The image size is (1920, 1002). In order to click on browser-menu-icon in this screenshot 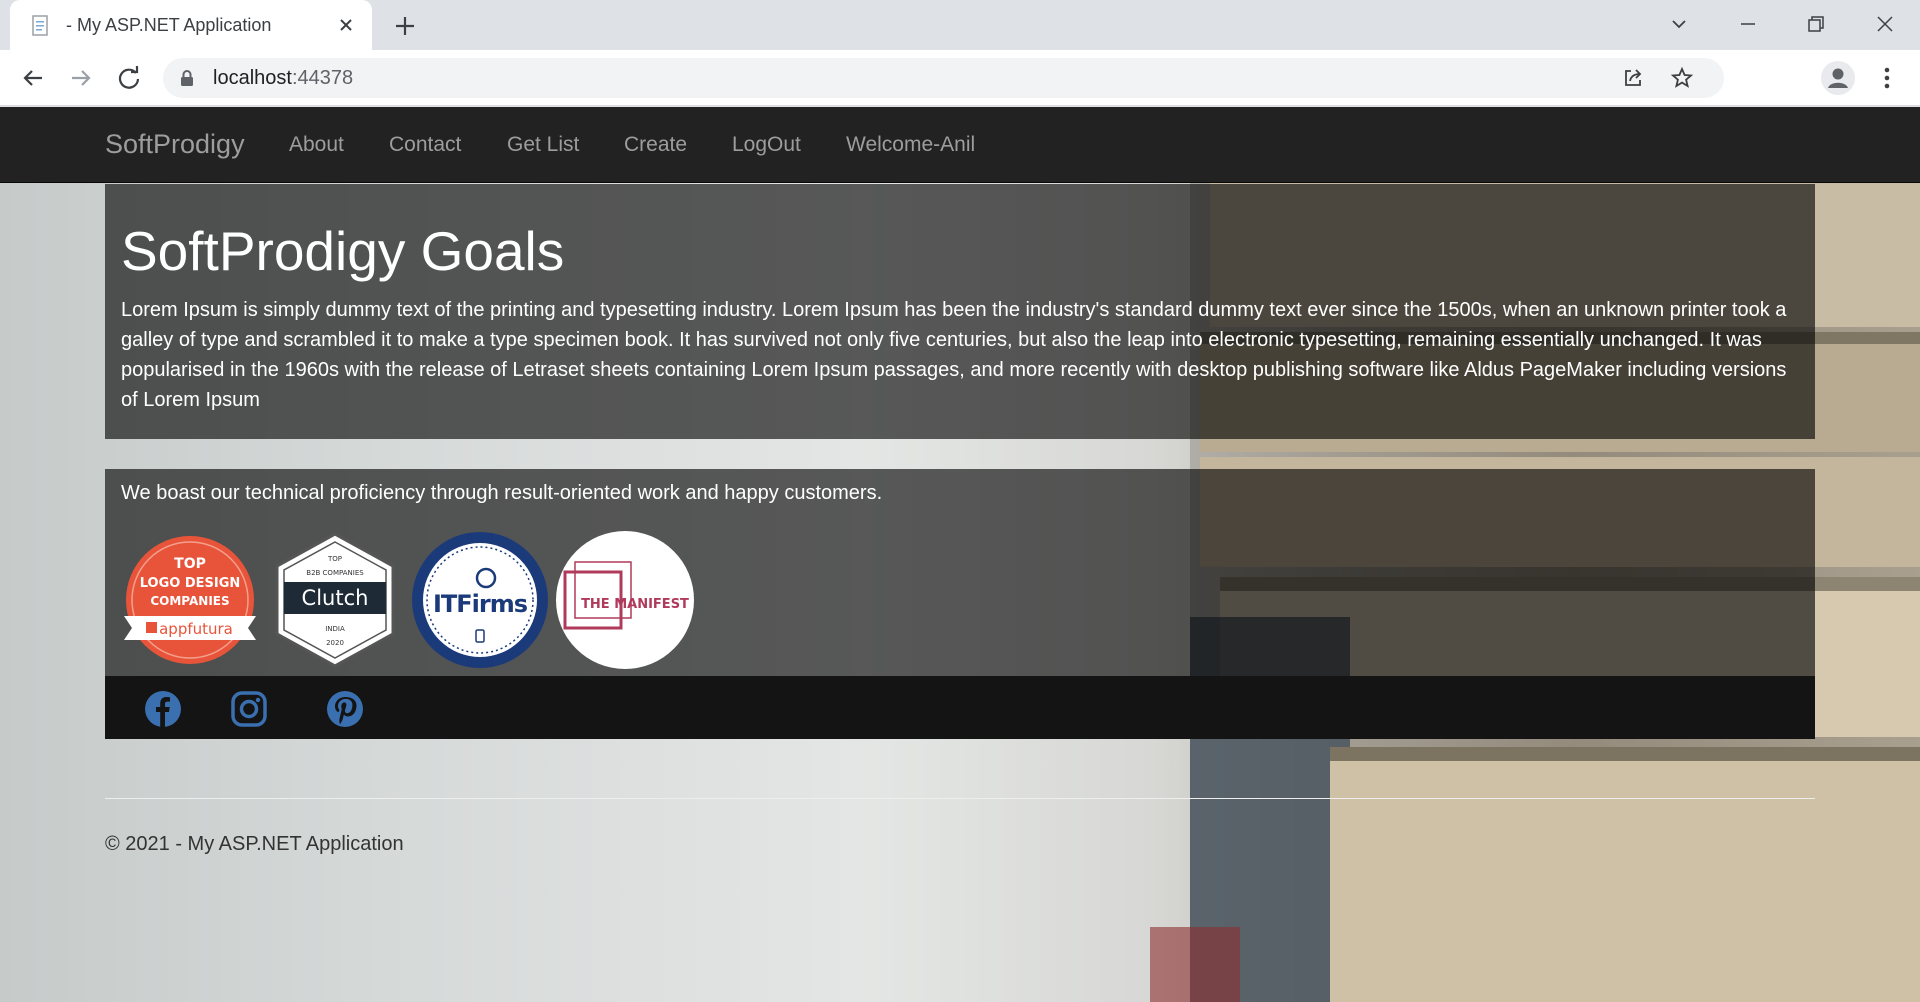, I will do `click(1887, 78)`.